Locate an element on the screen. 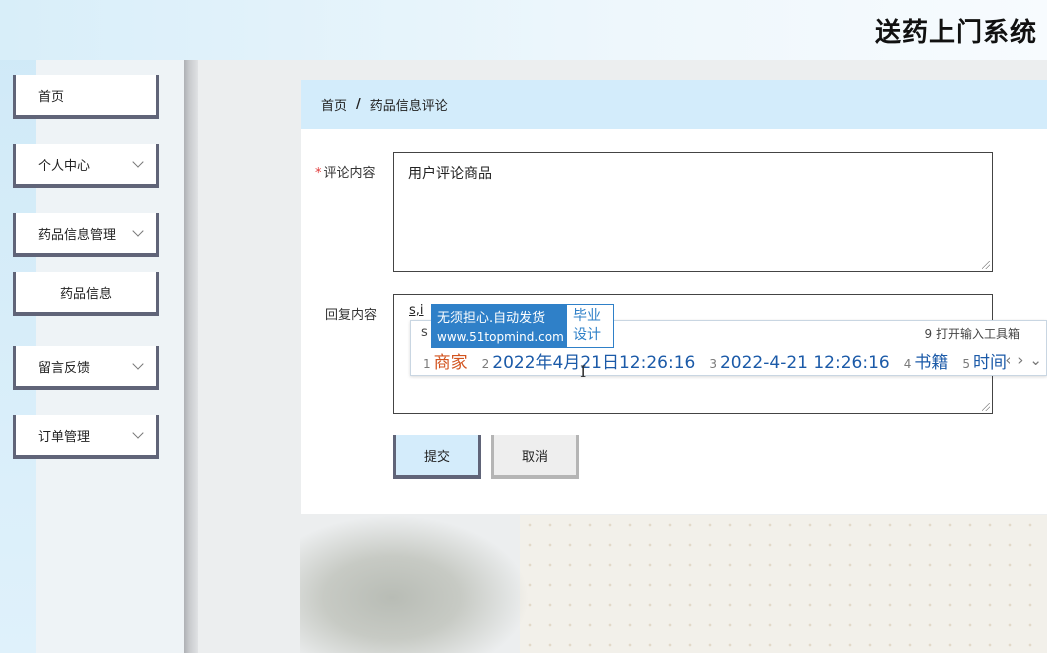 This screenshot has height=653, width=1047. candidate-text: 商家 is located at coordinates (450, 363).